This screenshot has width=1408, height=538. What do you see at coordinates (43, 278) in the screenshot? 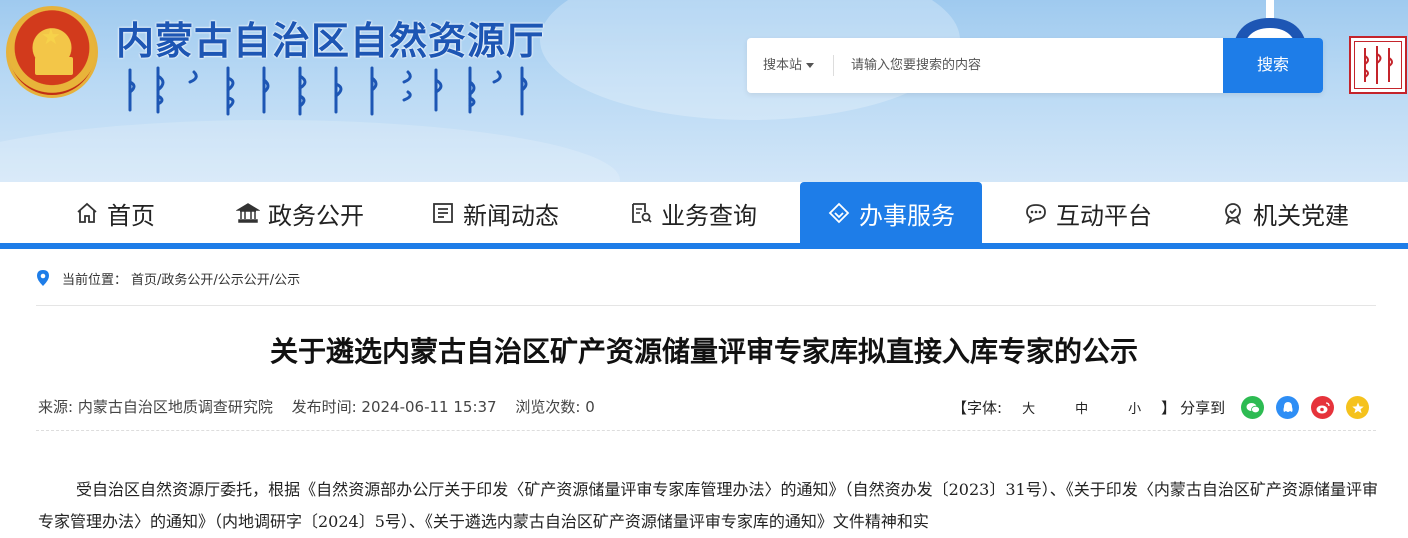
I see `location-pin-icon` at bounding box center [43, 278].